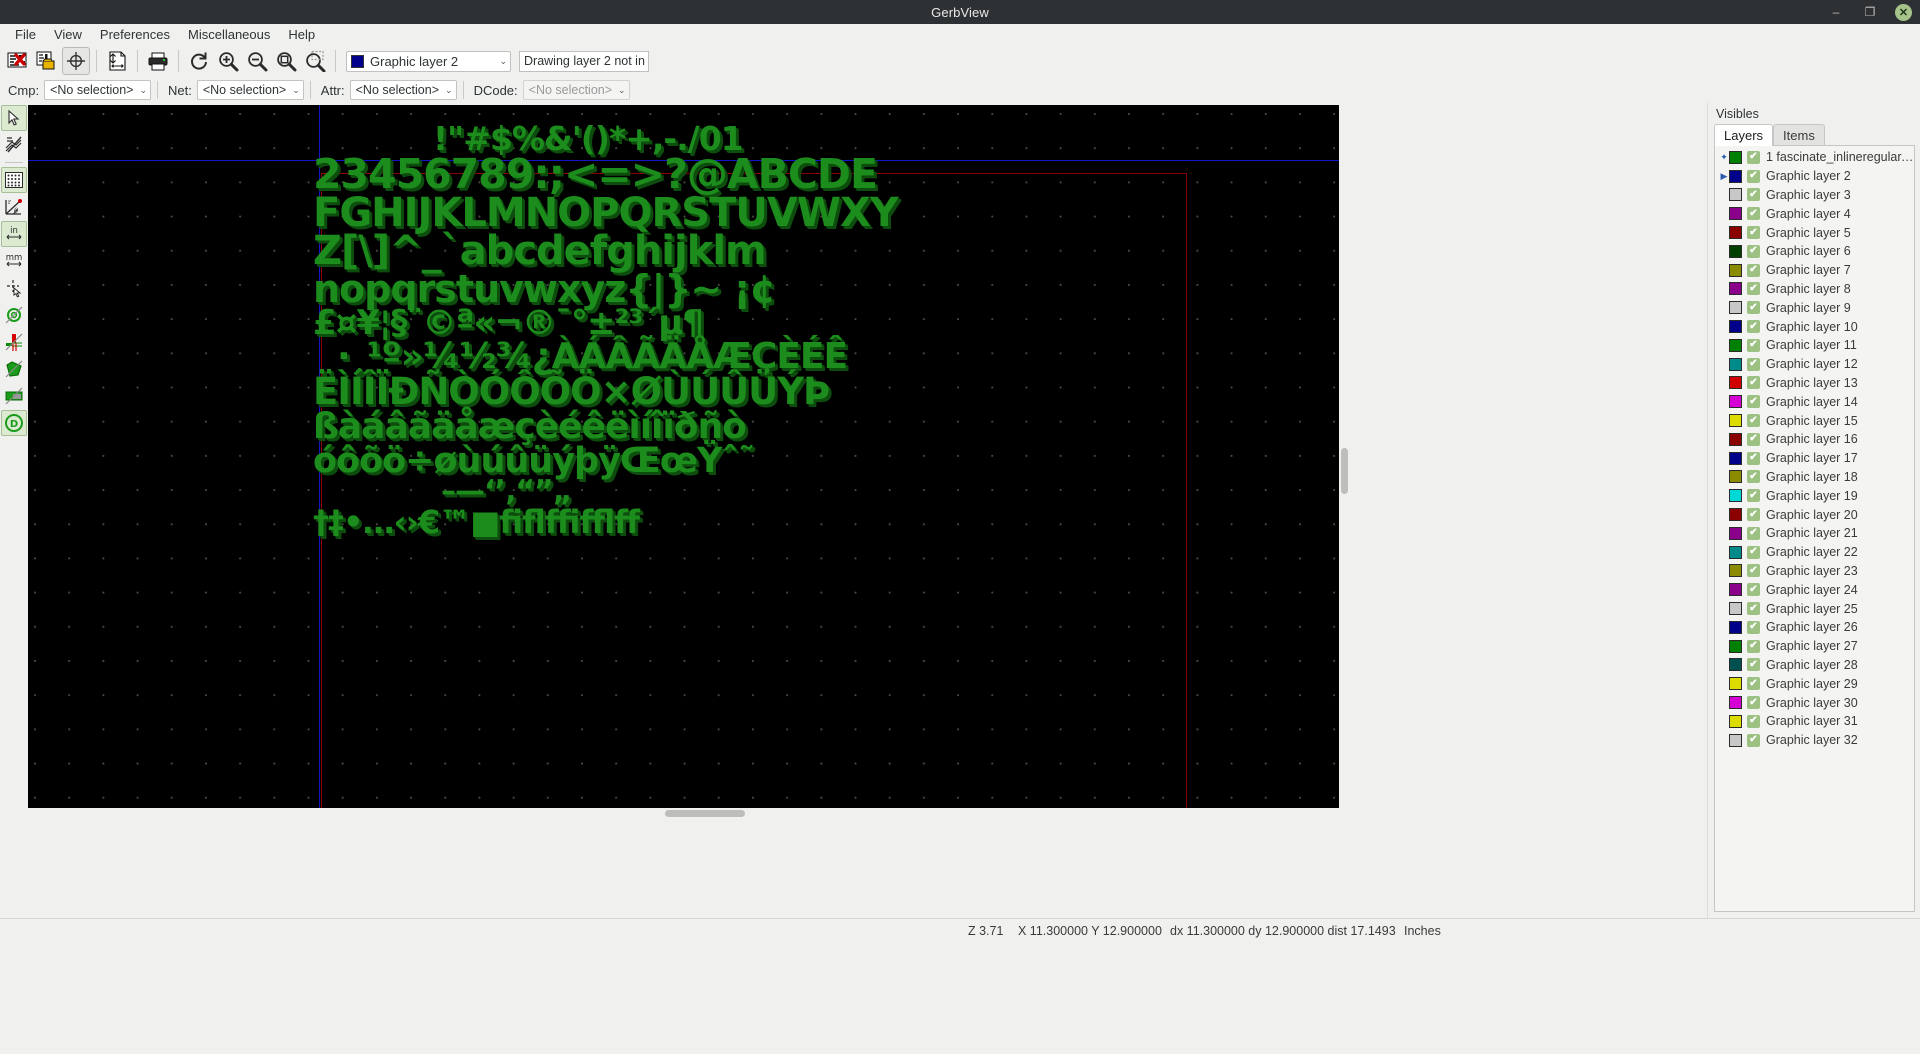 This screenshot has height=1054, width=1920. What do you see at coordinates (1814, 439) in the screenshot?
I see `layer-row-16: ✔ Graphic layer 16` at bounding box center [1814, 439].